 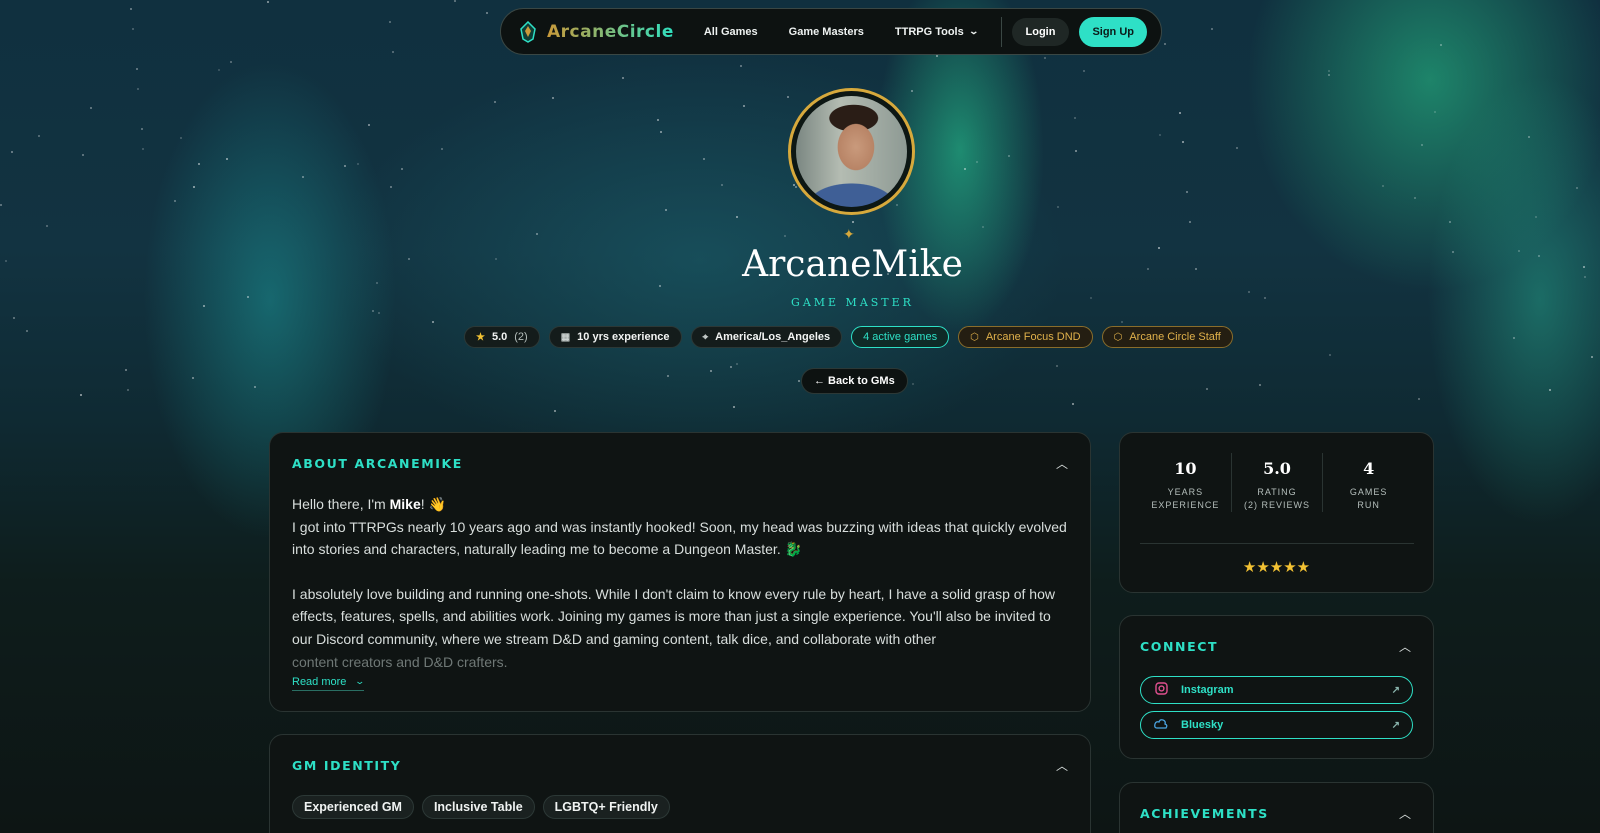 What do you see at coordinates (682, 572) in the screenshot?
I see `about-spacer` at bounding box center [682, 572].